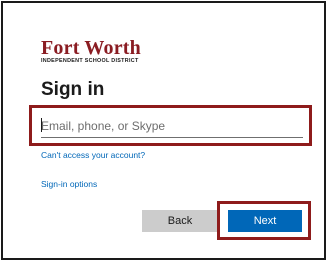 This screenshot has height=265, width=331. I want to click on district-logo-subtitle: INDEPENDENT SCHOOL DISTRICT, so click(90, 61).